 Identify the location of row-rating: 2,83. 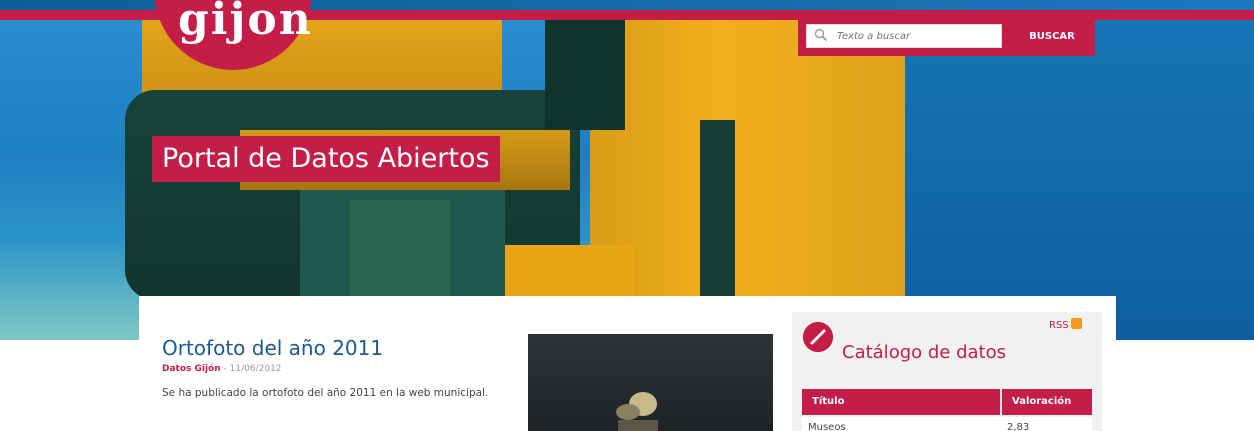
(1018, 426).